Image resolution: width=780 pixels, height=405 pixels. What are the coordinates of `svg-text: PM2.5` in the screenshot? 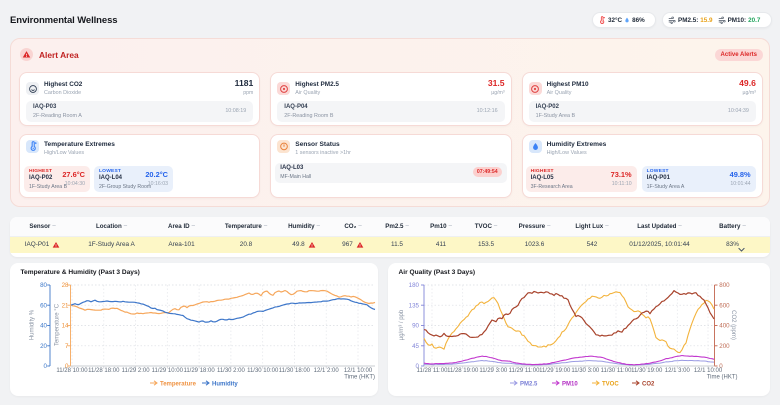 It's located at (529, 385).